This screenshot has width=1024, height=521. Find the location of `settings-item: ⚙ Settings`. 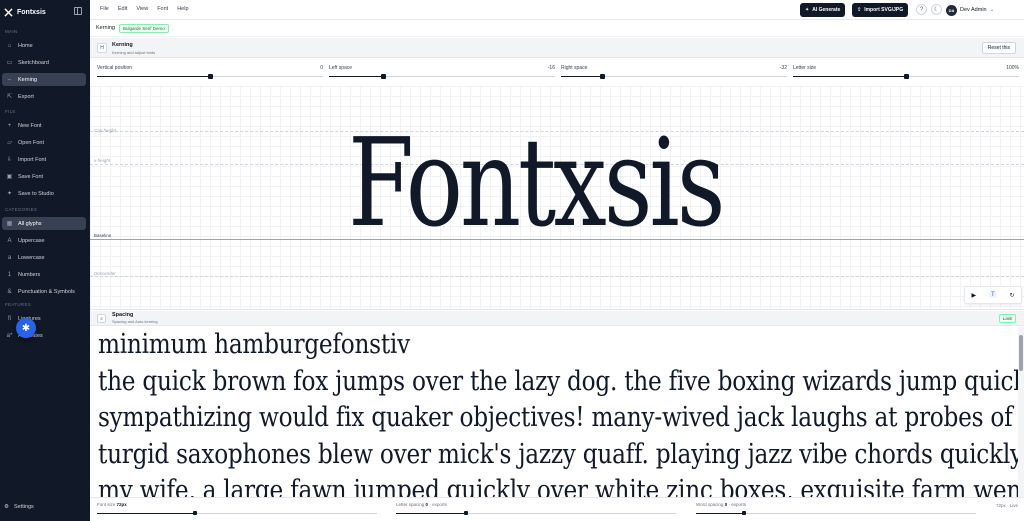

settings-item: ⚙ Settings is located at coordinates (19, 507).